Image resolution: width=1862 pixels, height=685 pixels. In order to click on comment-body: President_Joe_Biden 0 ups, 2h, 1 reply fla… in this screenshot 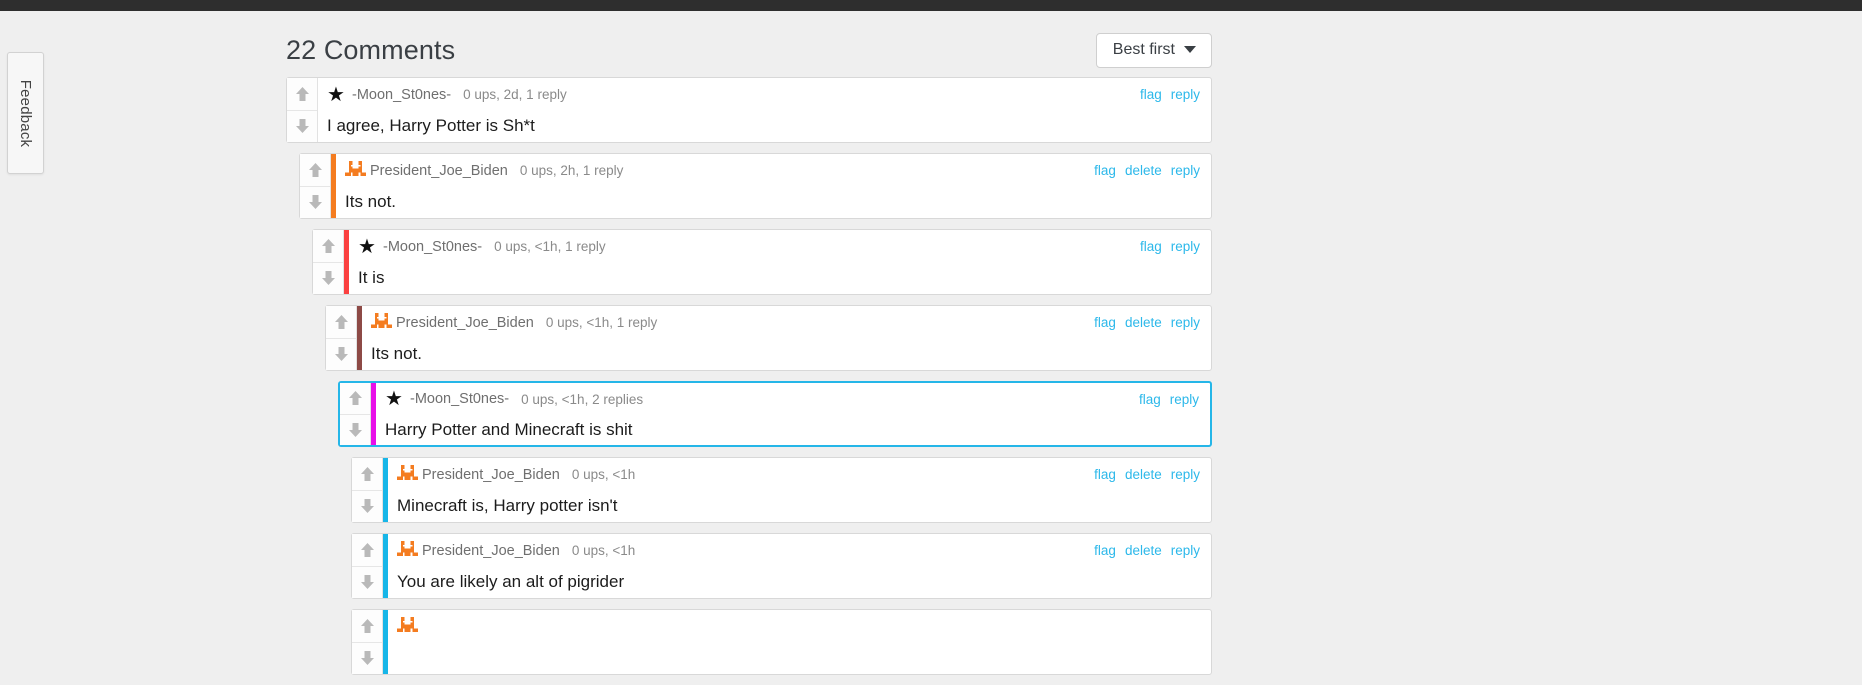, I will do `click(773, 186)`.